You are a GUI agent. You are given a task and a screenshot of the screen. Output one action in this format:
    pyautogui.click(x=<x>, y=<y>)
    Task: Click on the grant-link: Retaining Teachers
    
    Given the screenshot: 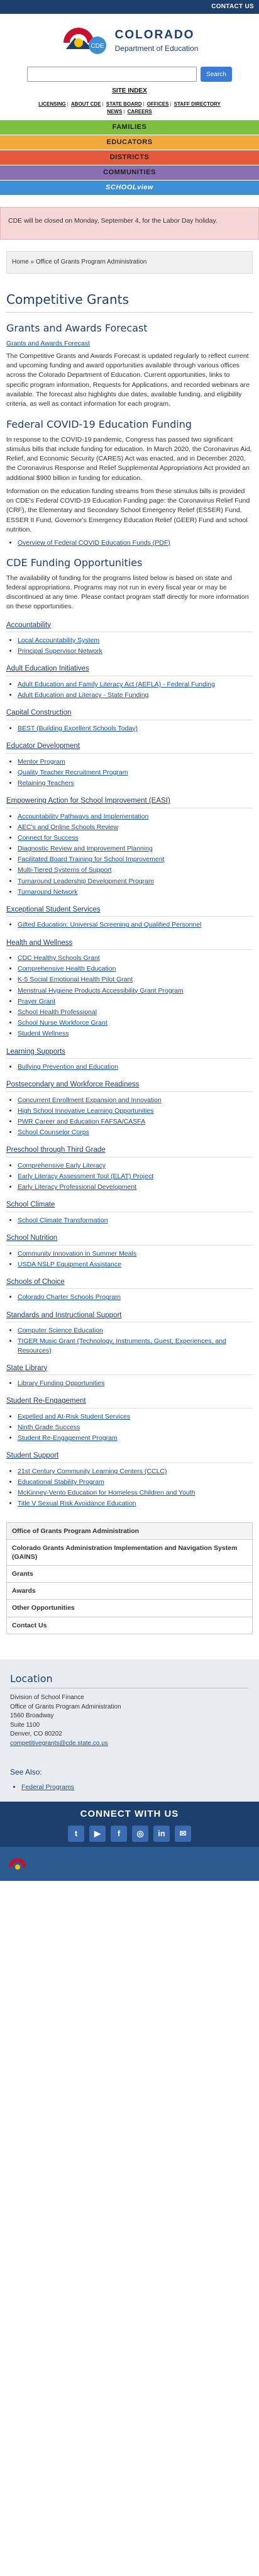 What is the action you would take?
    pyautogui.click(x=46, y=783)
    